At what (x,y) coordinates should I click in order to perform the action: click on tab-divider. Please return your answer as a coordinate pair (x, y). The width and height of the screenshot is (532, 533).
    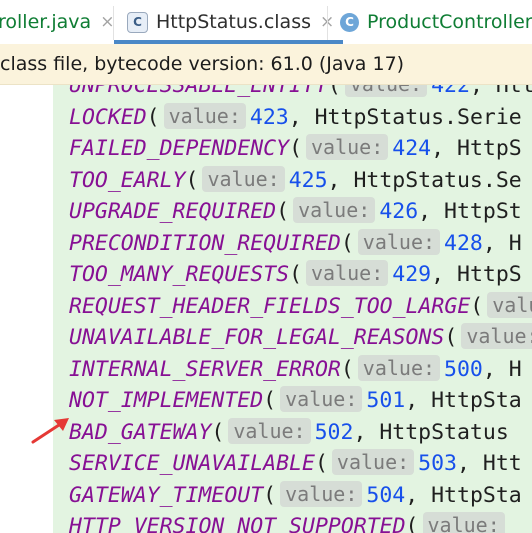
    Looking at the image, I should click on (327, 23).